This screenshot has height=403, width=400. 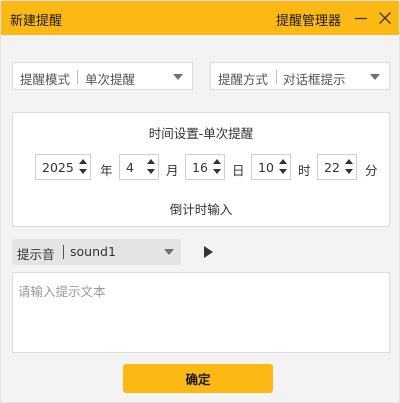 I want to click on minute-value: 22, so click(x=332, y=167).